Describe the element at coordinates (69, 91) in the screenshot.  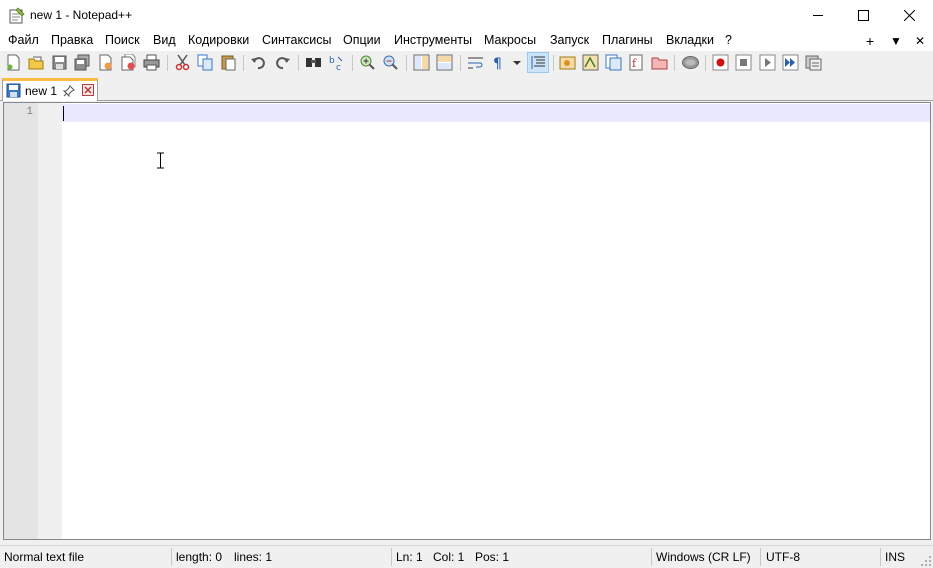
I see `pin-icon` at that location.